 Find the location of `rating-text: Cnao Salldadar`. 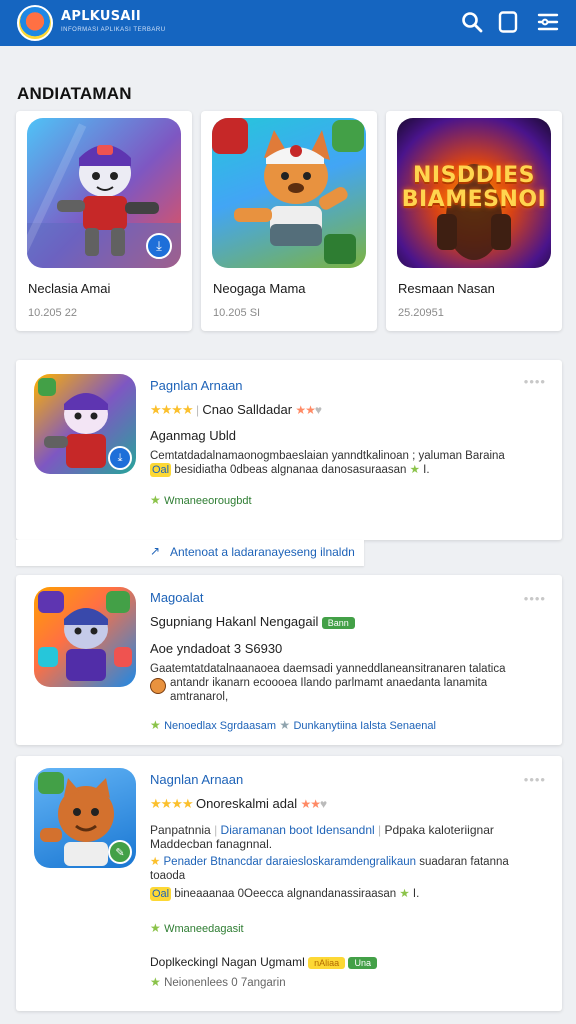

rating-text: Cnao Salldadar is located at coordinates (247, 409).